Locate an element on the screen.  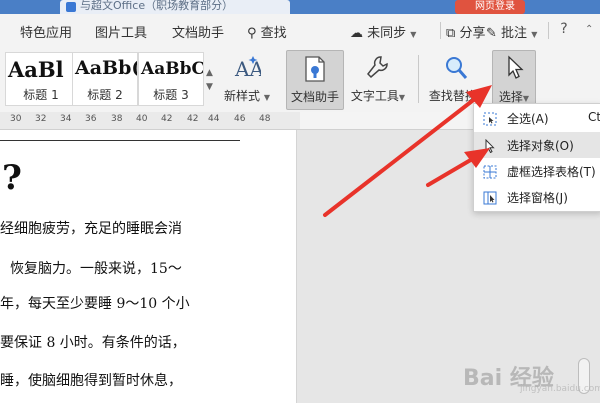
chevron-up-icon: ▲ is located at coordinates (209, 73).